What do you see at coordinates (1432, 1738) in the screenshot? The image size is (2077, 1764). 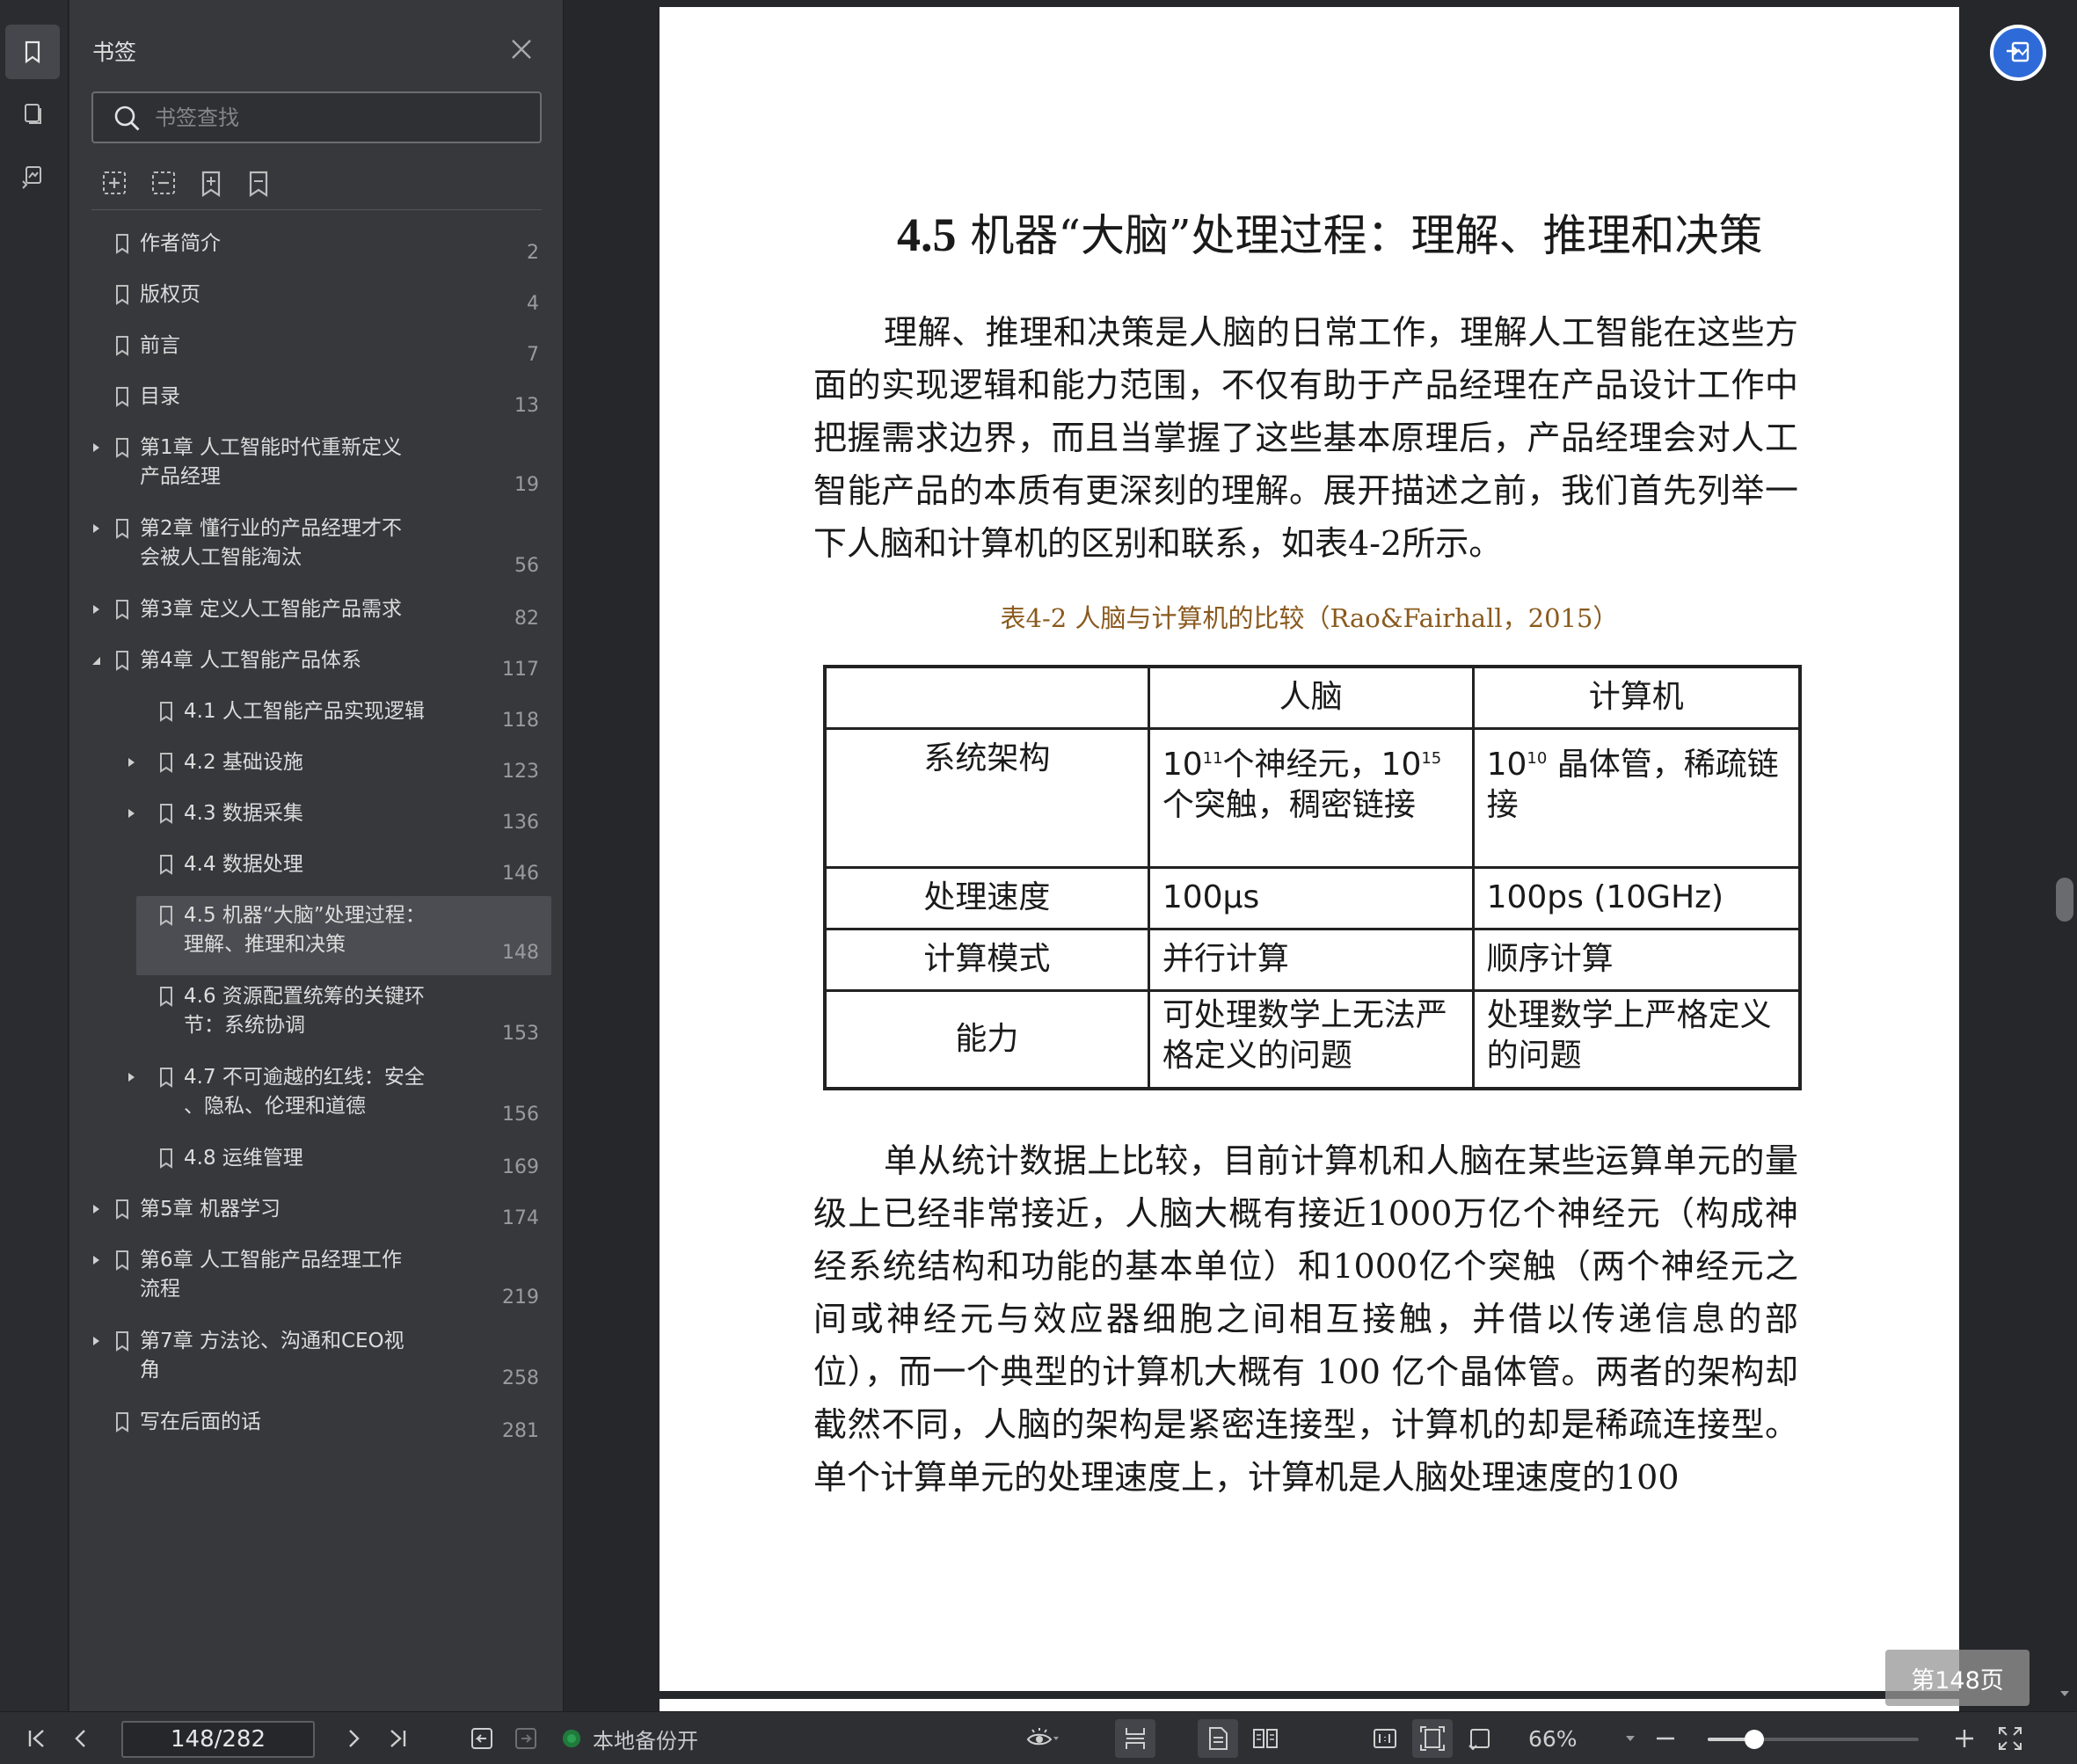 I see `fit-page-button` at bounding box center [1432, 1738].